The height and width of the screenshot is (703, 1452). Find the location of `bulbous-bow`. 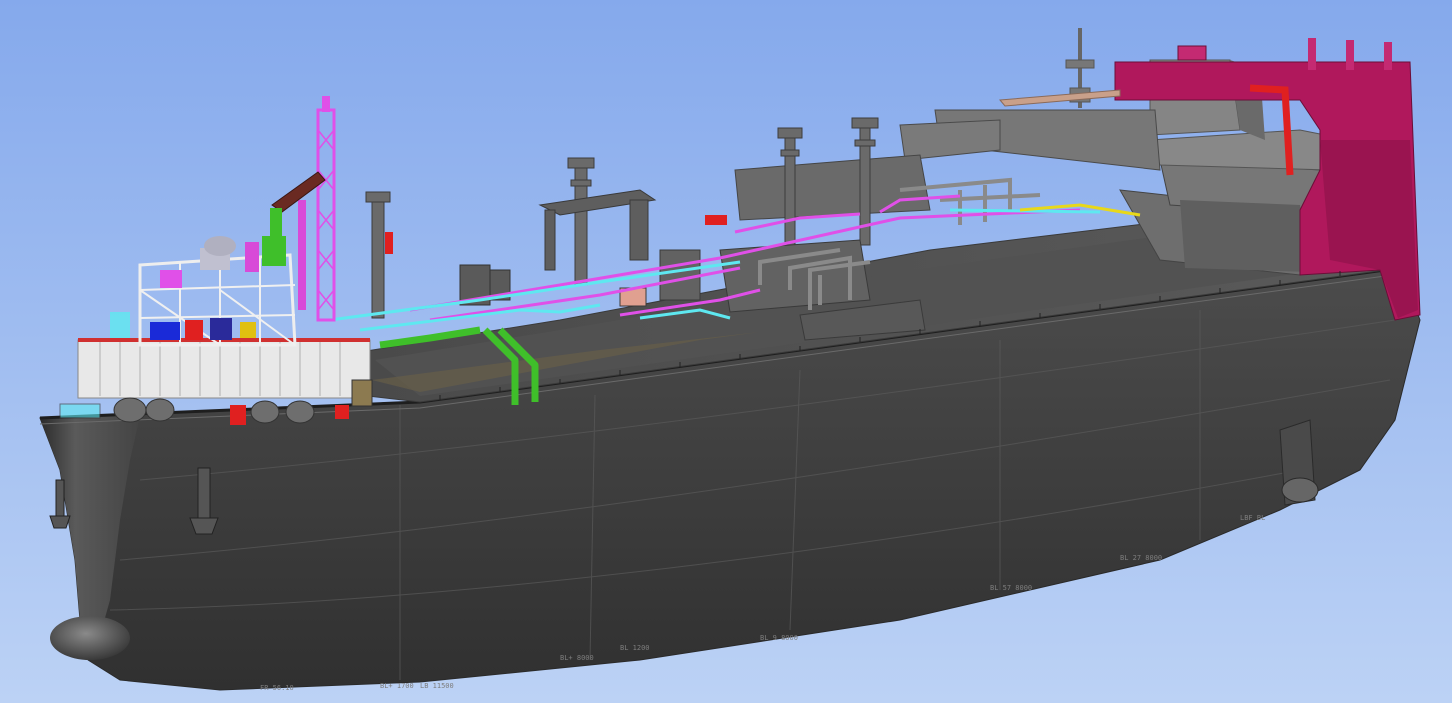

bulbous-bow is located at coordinates (90, 638).